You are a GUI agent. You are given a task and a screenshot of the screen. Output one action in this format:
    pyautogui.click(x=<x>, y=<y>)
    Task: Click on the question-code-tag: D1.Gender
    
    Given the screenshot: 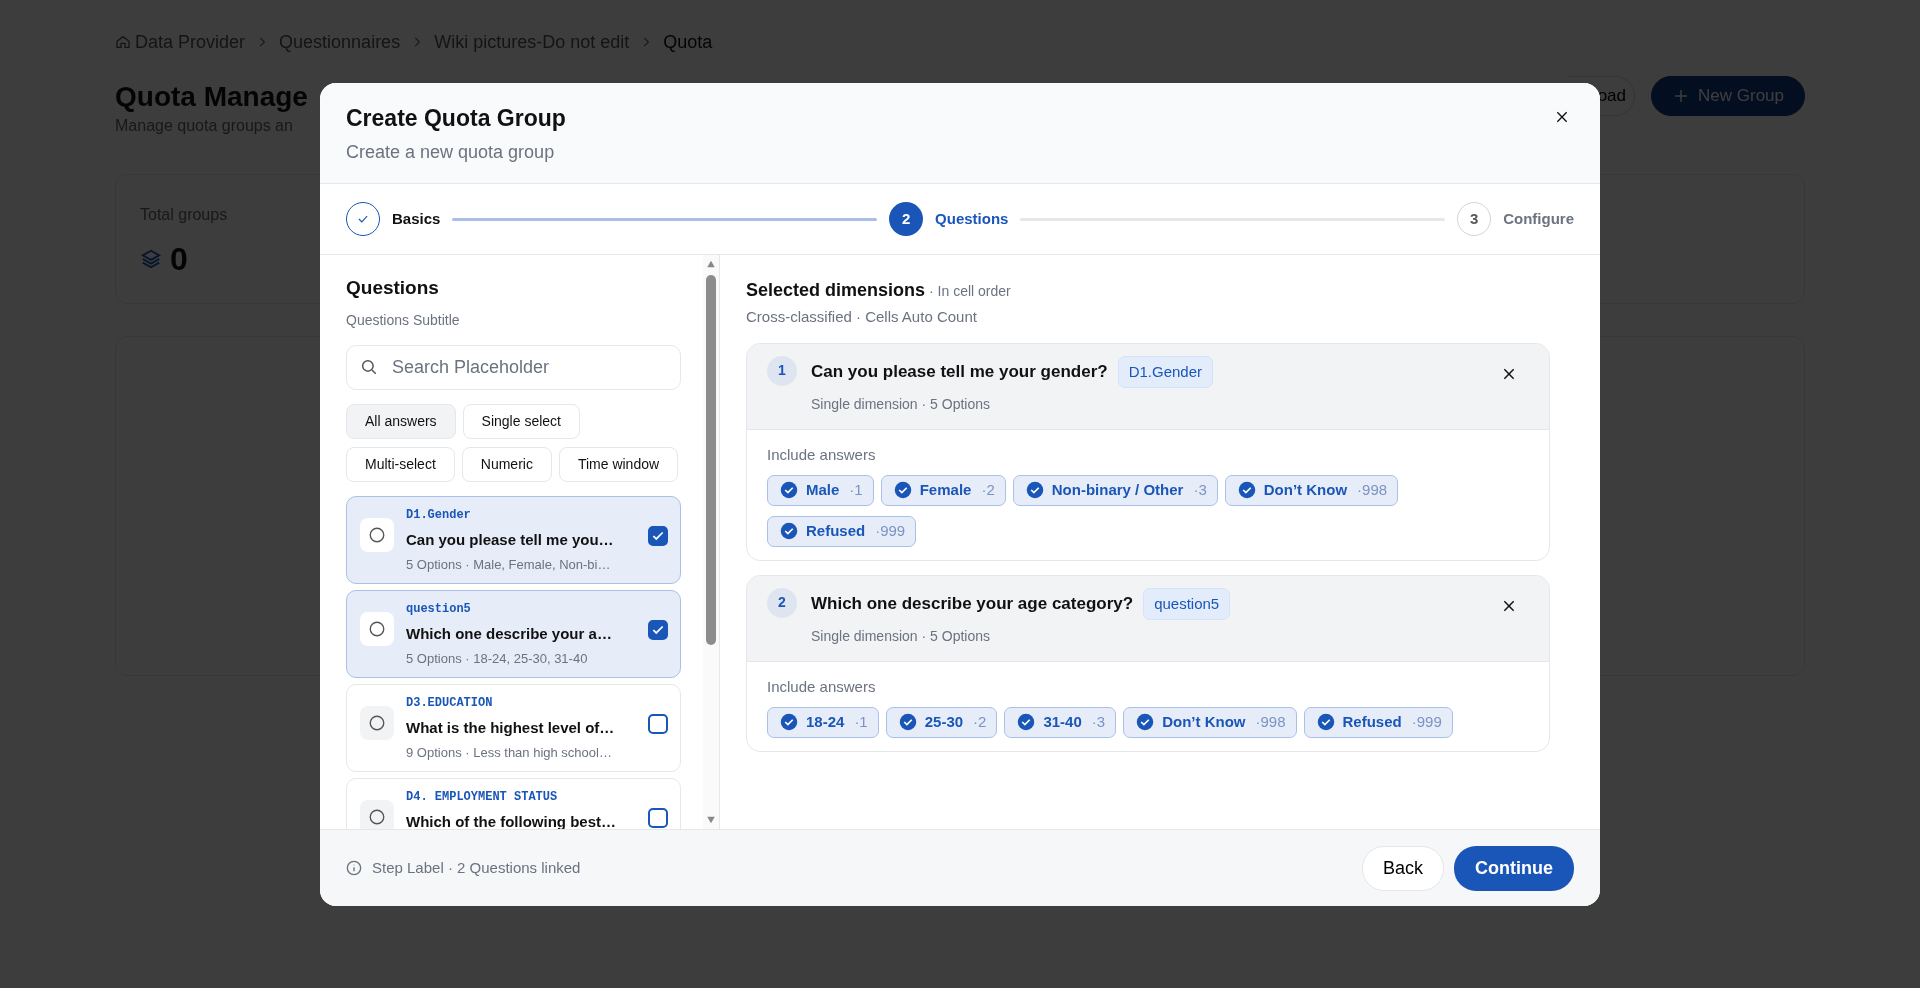 What is the action you would take?
    pyautogui.click(x=1165, y=371)
    